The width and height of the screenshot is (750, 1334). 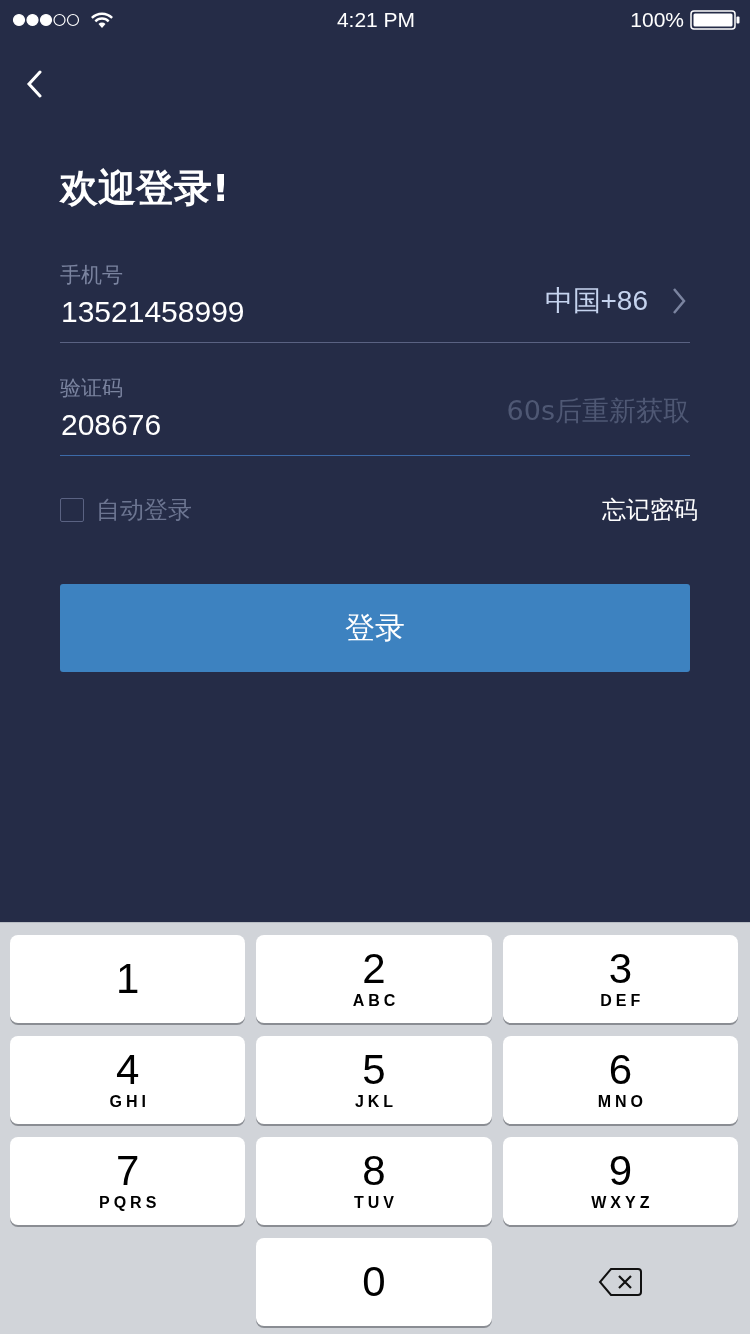 I want to click on page-title: 欢迎登录!, so click(x=145, y=188).